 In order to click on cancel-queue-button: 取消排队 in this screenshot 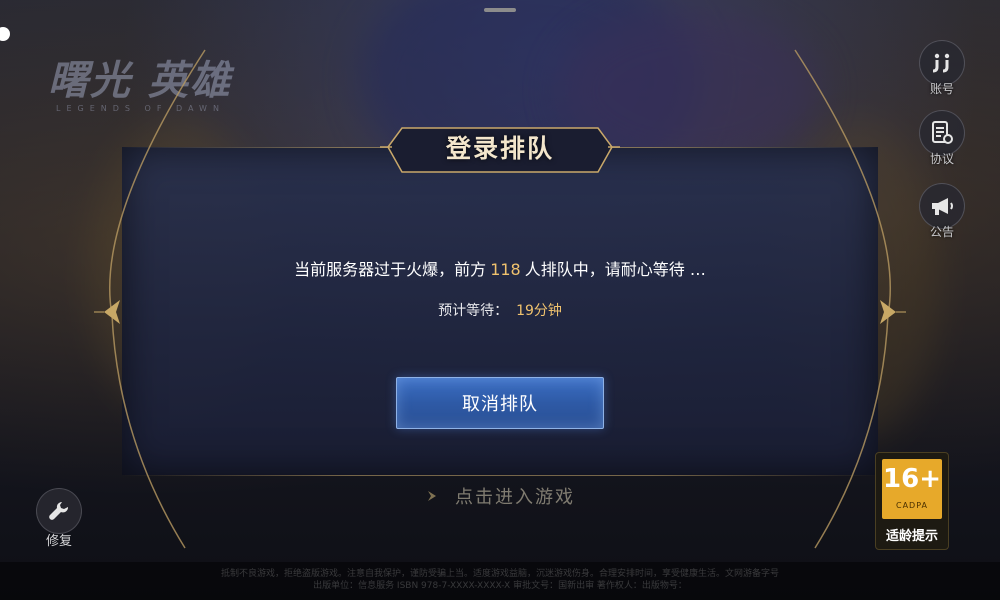, I will do `click(500, 403)`.